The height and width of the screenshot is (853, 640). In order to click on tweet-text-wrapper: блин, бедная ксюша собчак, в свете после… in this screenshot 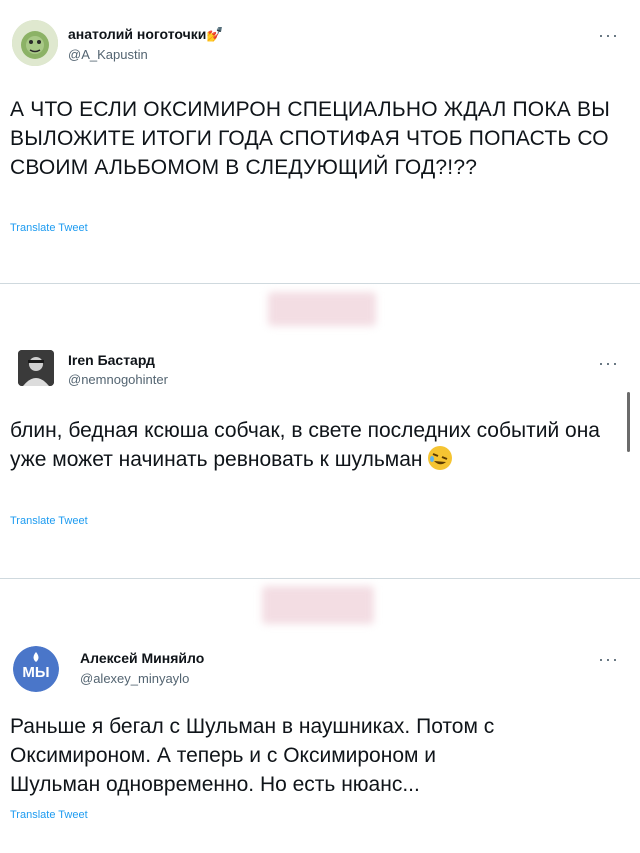, I will do `click(305, 445)`.